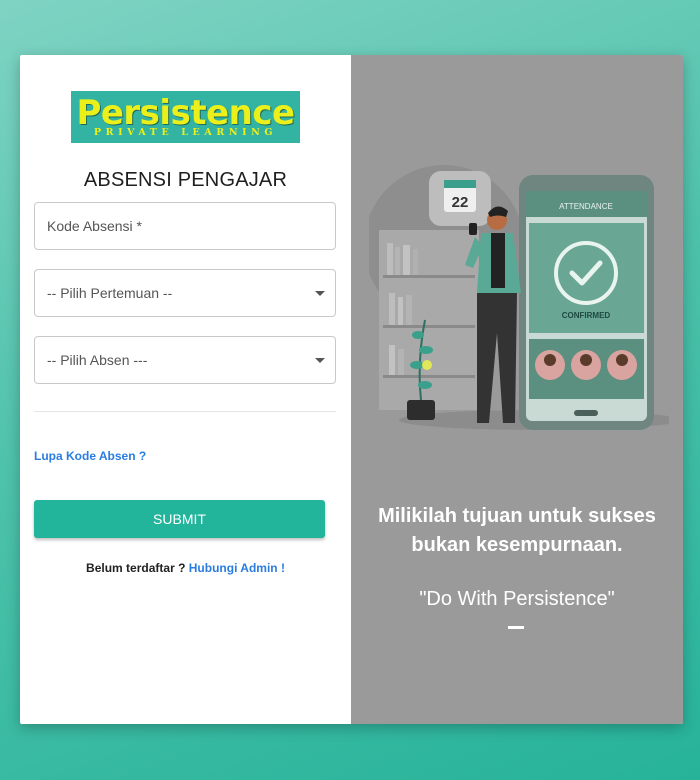 Image resolution: width=700 pixels, height=780 pixels. What do you see at coordinates (110, 293) in the screenshot?
I see `pertemuan-selected-value: -- Pilih Pertemuan --` at bounding box center [110, 293].